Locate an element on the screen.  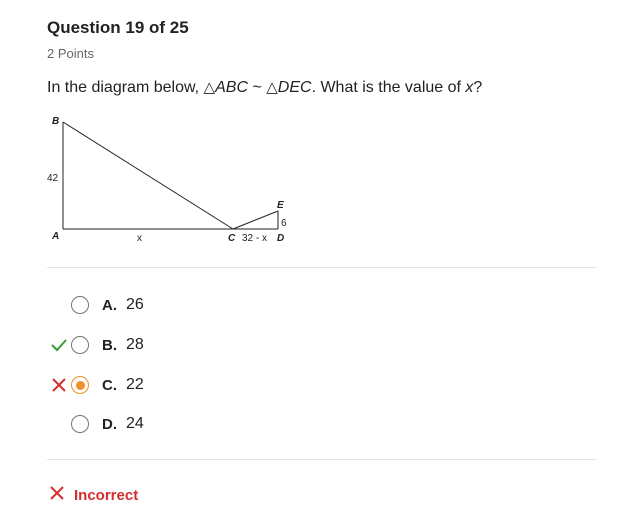
option-value: 26 is located at coordinates (135, 304).